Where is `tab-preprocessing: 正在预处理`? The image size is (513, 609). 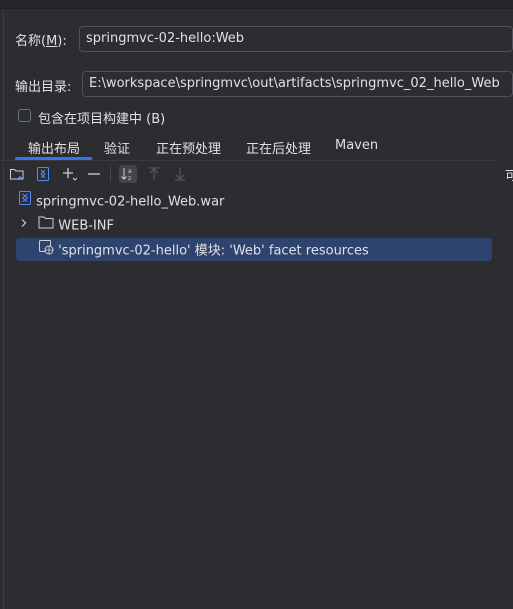
tab-preprocessing: 正在预处理 is located at coordinates (188, 147).